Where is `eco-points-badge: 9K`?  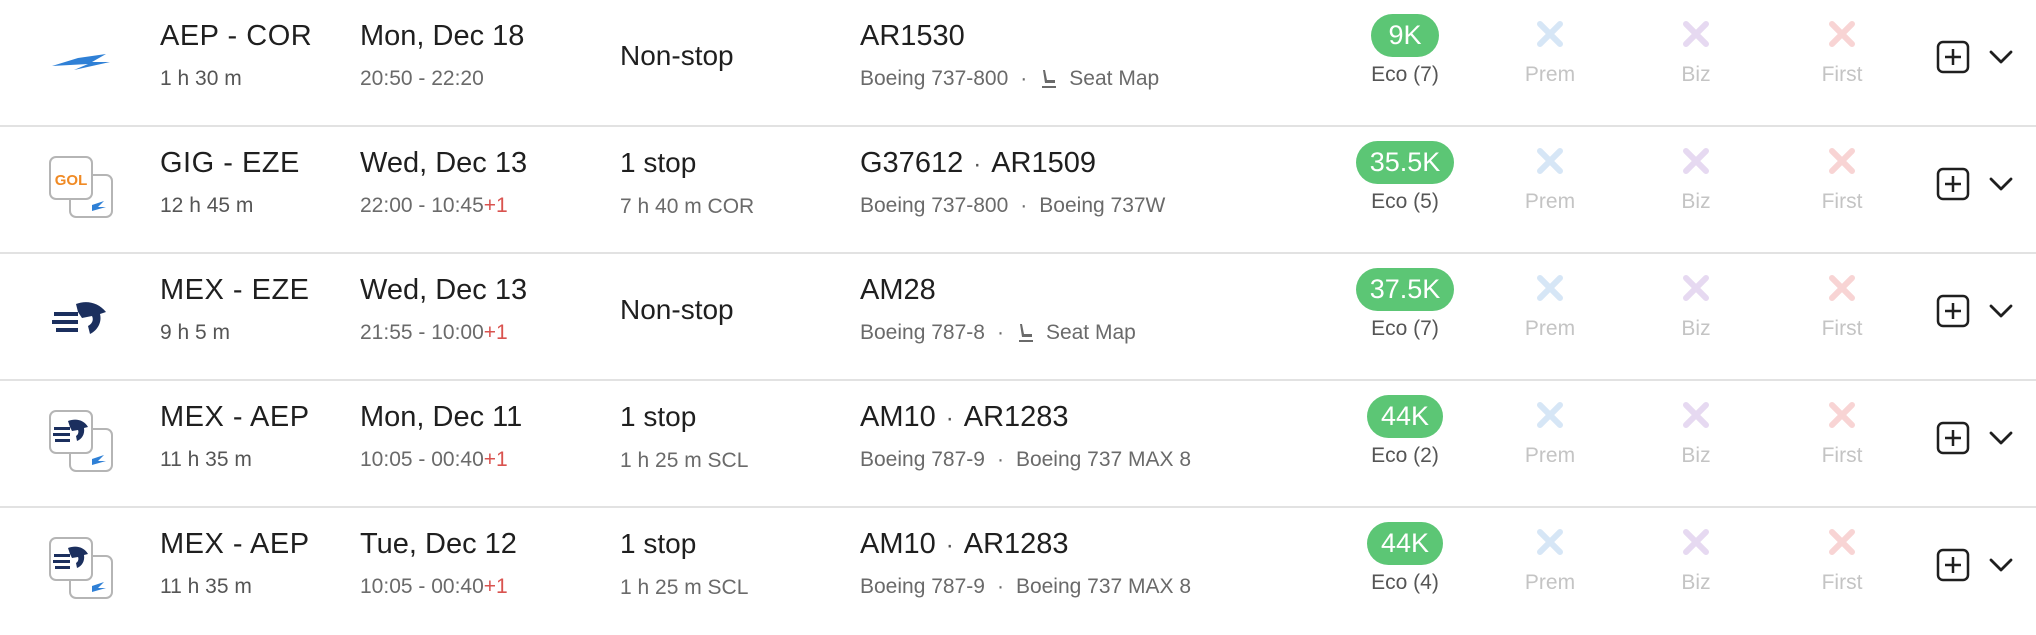
eco-points-badge: 9K is located at coordinates (1405, 35).